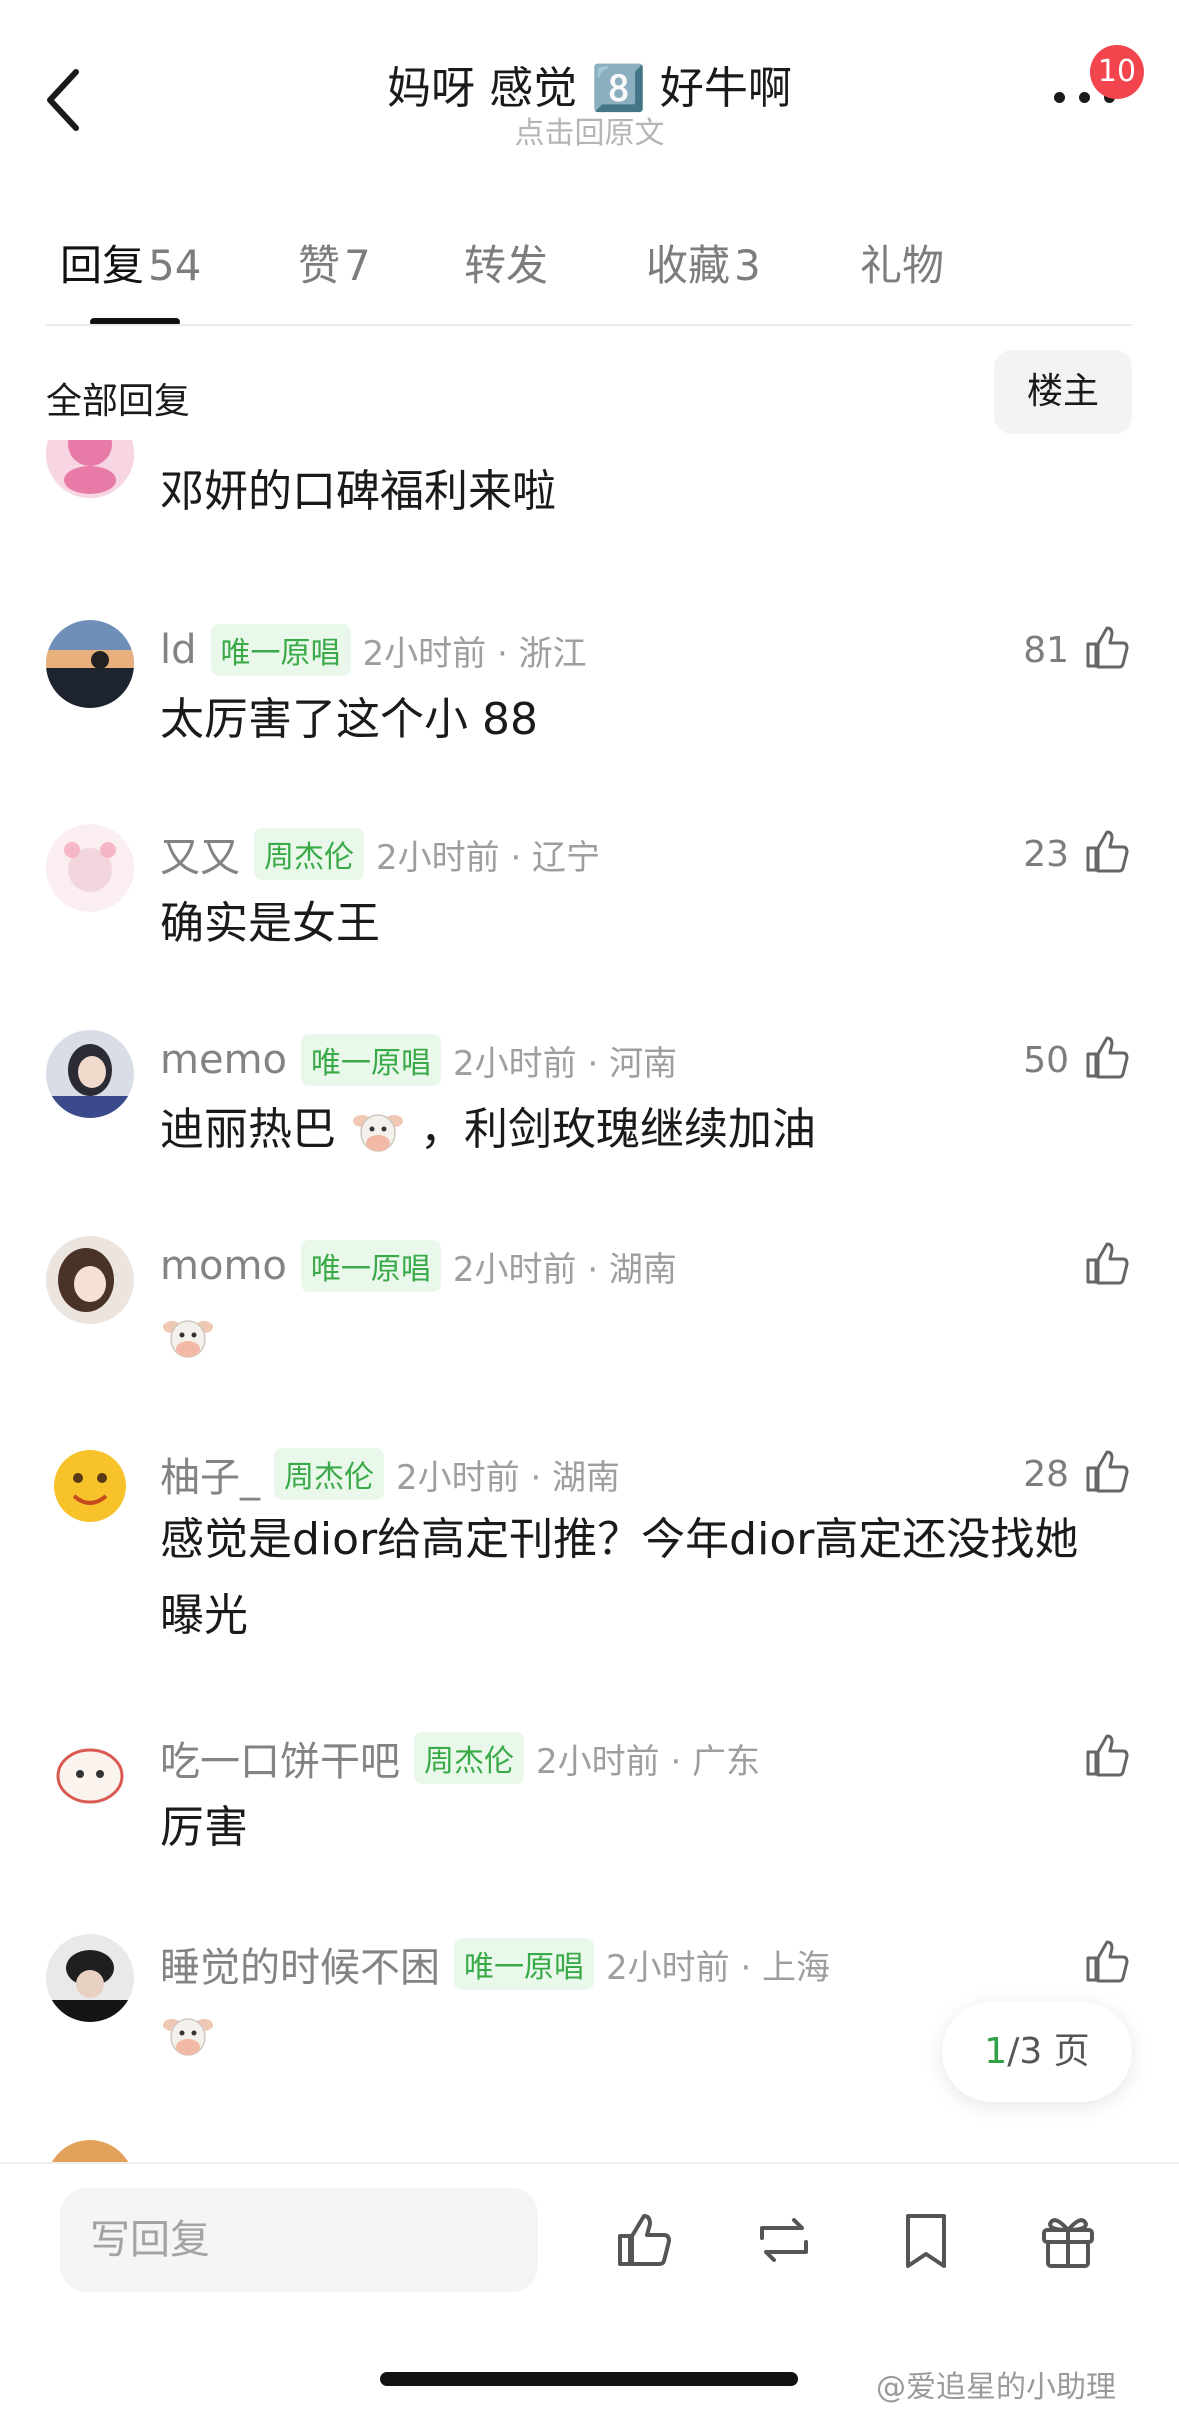 Image resolution: width=1179 pixels, height=2415 pixels. I want to click on timestamp: 2小时前 · 辽宁, so click(488, 857).